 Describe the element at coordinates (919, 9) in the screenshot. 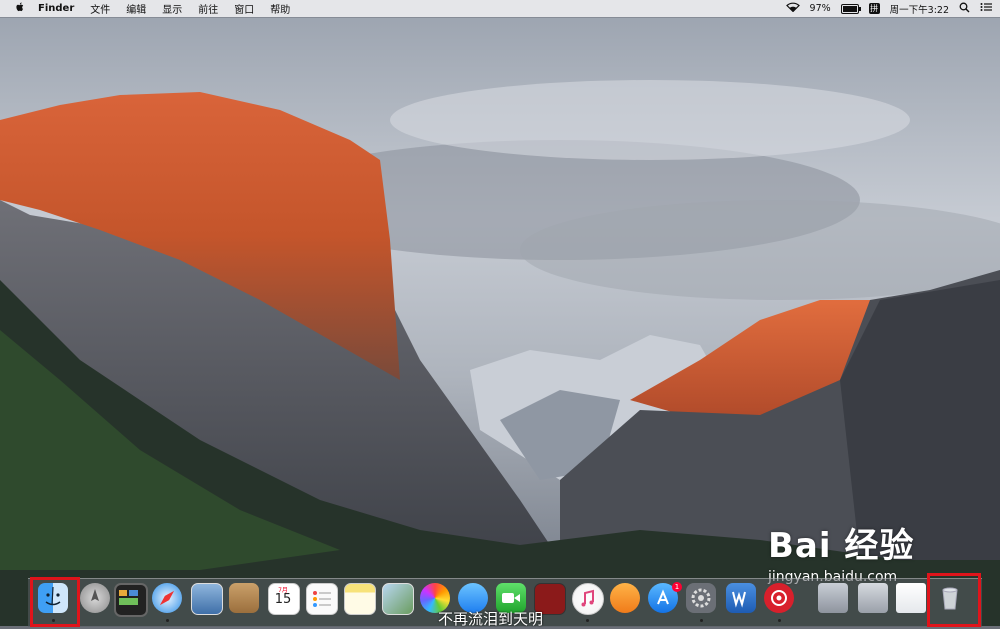

I see `menubar-clock: 周一下午3:22` at that location.